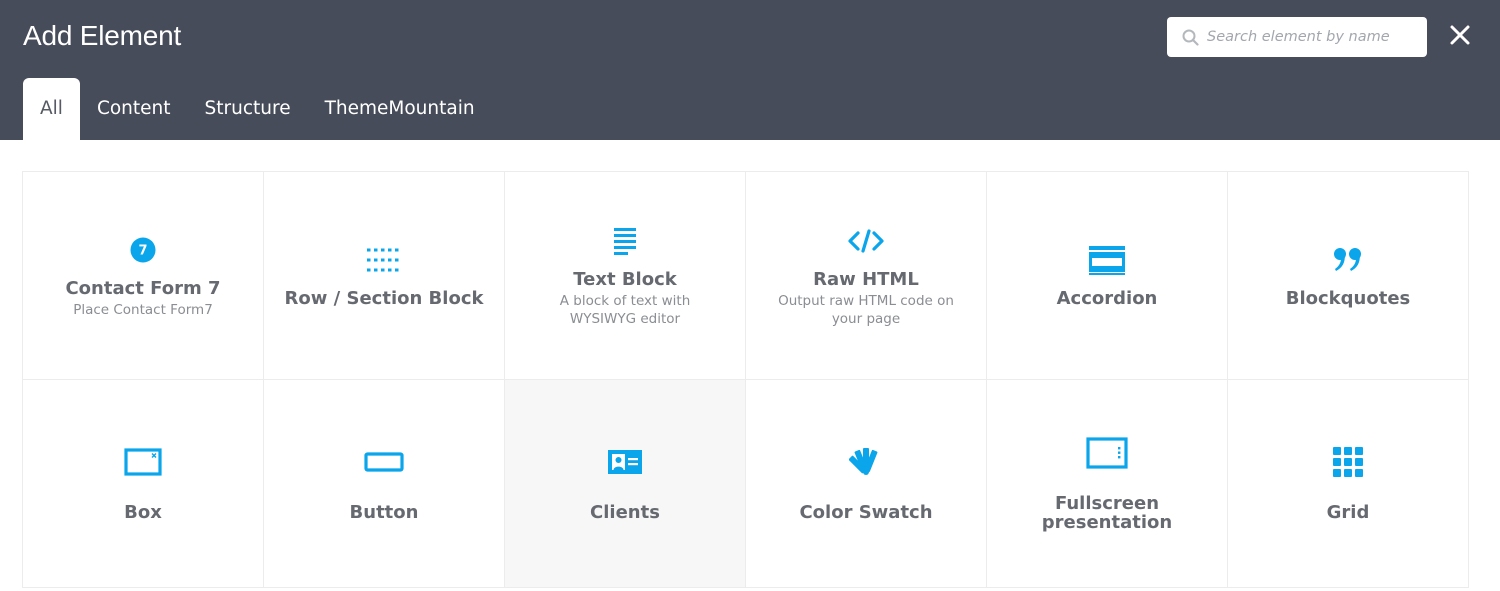  What do you see at coordinates (102, 35) in the screenshot?
I see `modal-title: Add Element` at bounding box center [102, 35].